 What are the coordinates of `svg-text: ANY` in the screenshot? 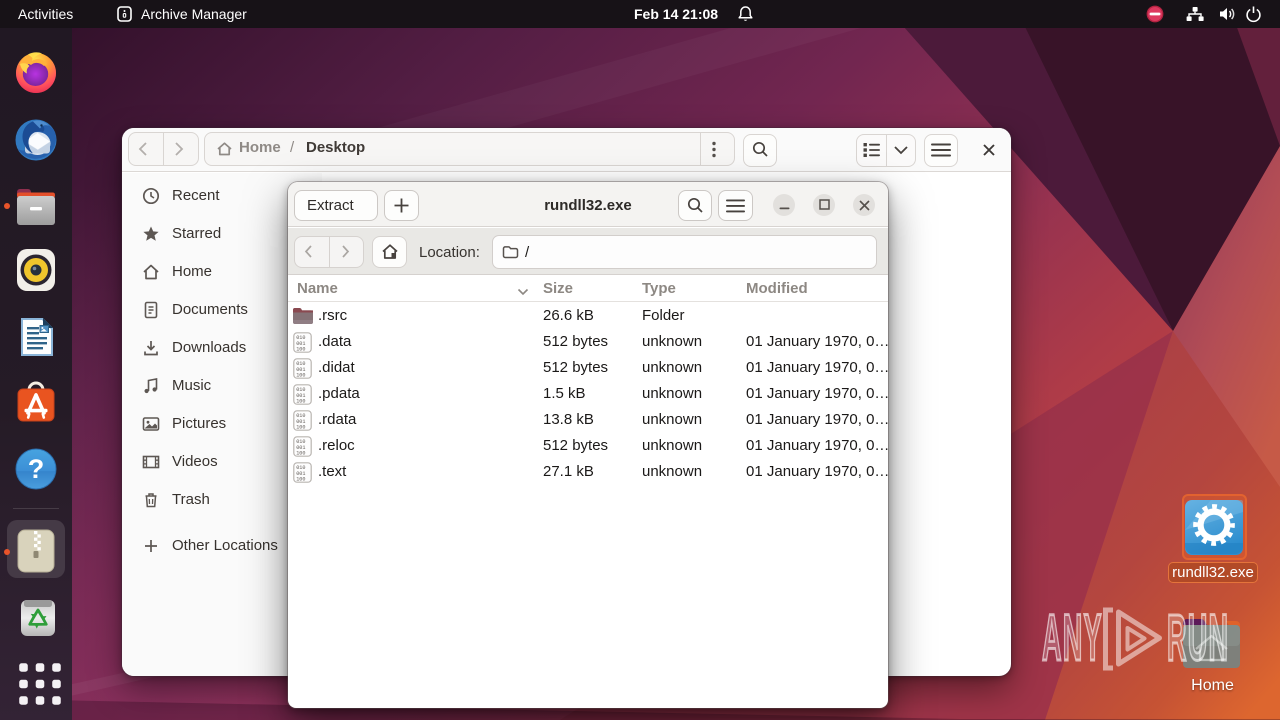 It's located at (1072, 637).